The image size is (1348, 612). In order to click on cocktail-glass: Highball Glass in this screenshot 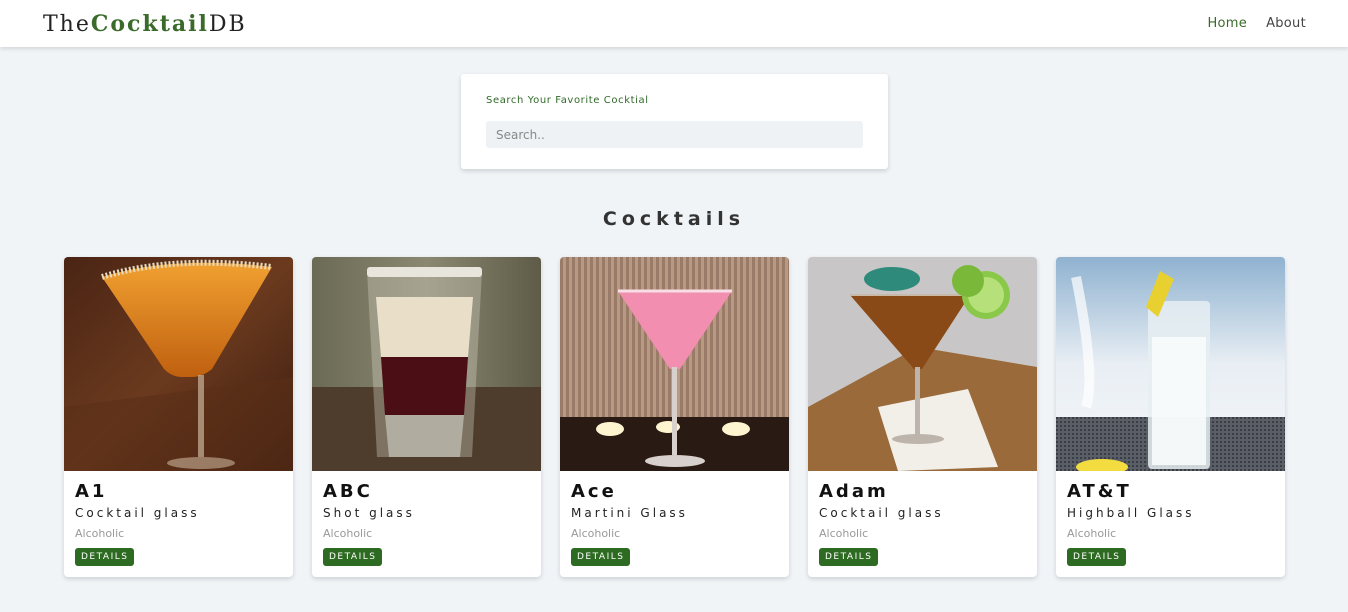, I will do `click(1131, 513)`.